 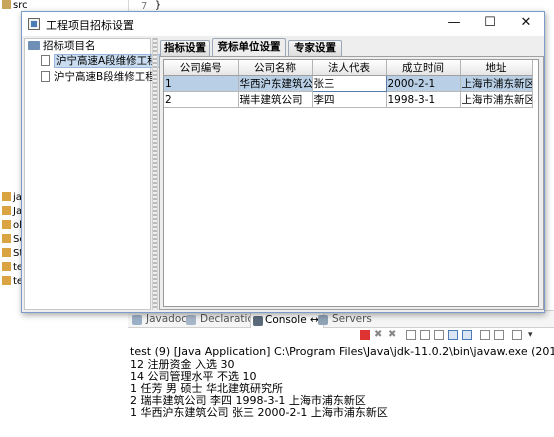 What do you see at coordinates (423, 83) in the screenshot?
I see `cell-founded: 2000-2-1` at bounding box center [423, 83].